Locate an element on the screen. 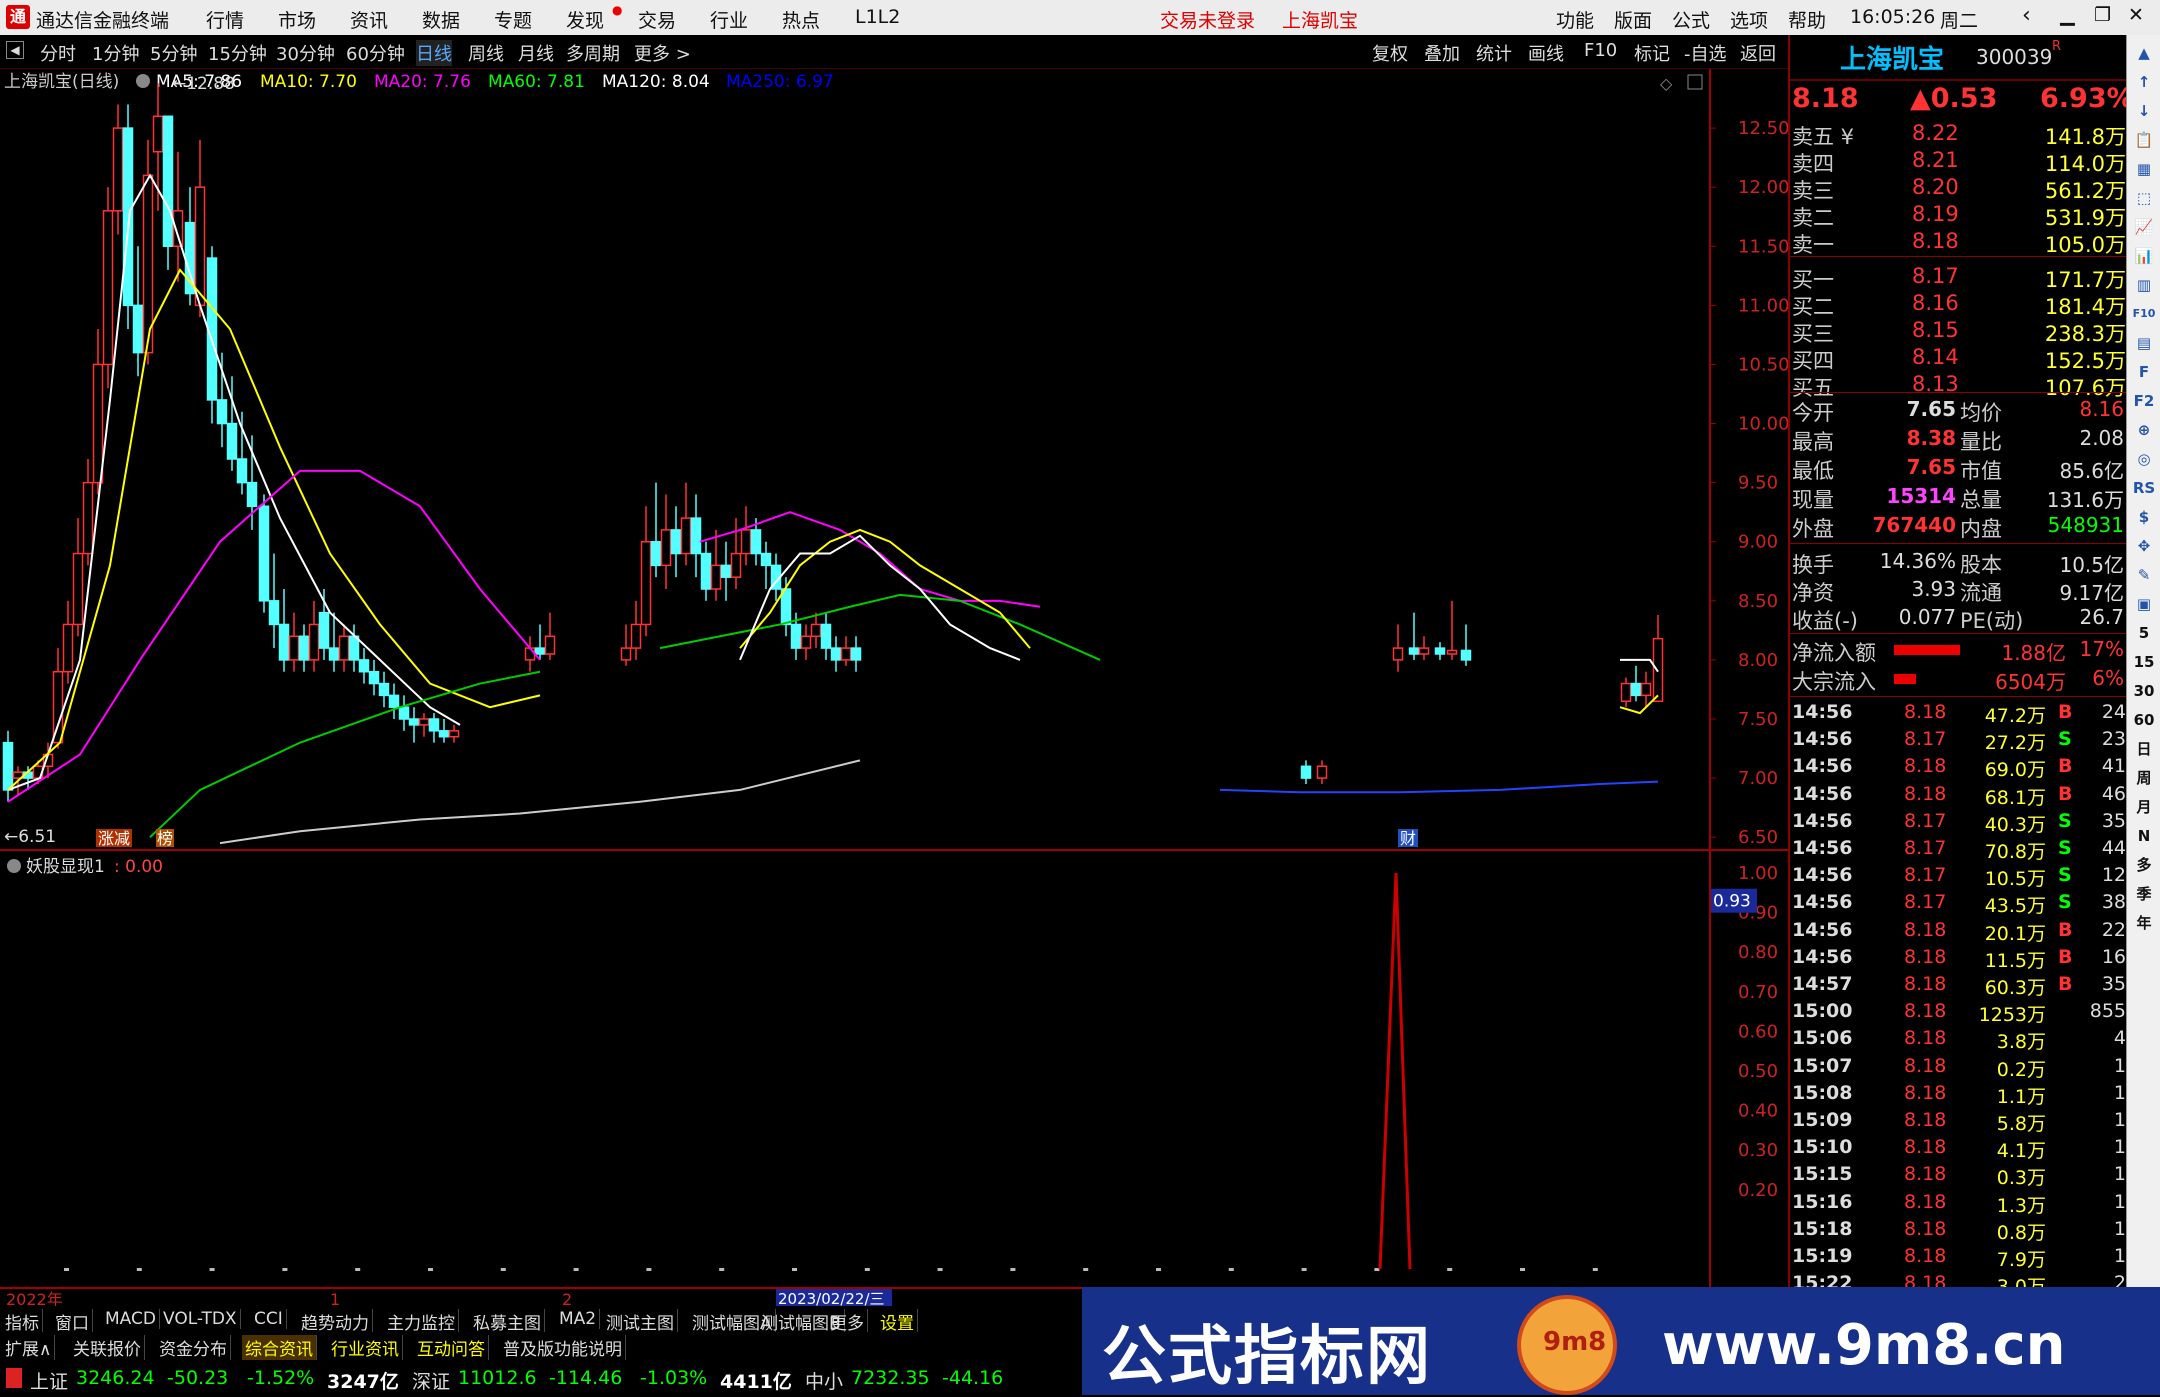 The height and width of the screenshot is (1397, 2160). menu-jiaoyi: 交易 is located at coordinates (657, 19).